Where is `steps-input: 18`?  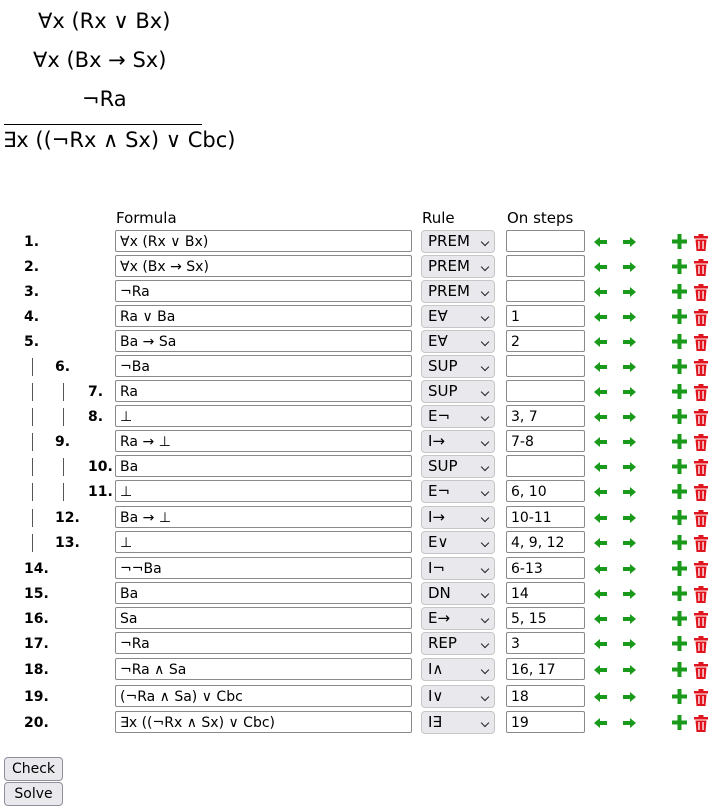 steps-input: 18 is located at coordinates (545, 696).